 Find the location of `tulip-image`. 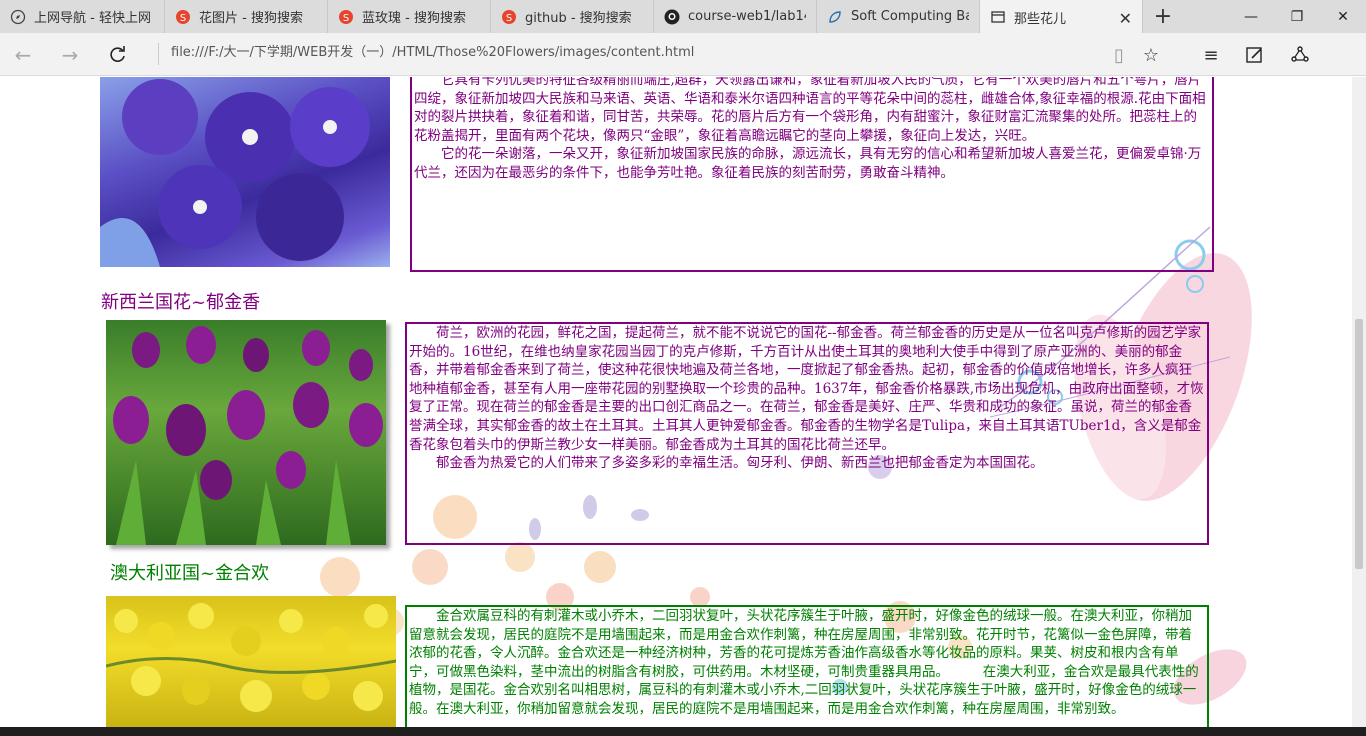

tulip-image is located at coordinates (246, 432).